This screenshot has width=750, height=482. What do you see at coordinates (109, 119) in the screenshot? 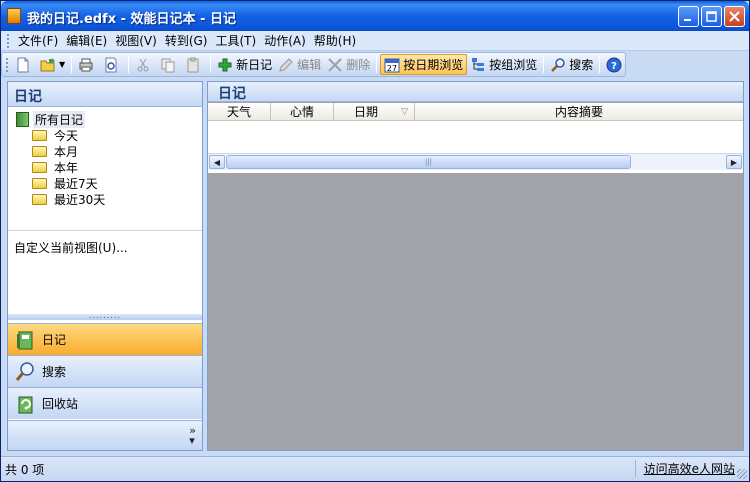
I see `tree-item-all-diaries: 所有日记` at bounding box center [109, 119].